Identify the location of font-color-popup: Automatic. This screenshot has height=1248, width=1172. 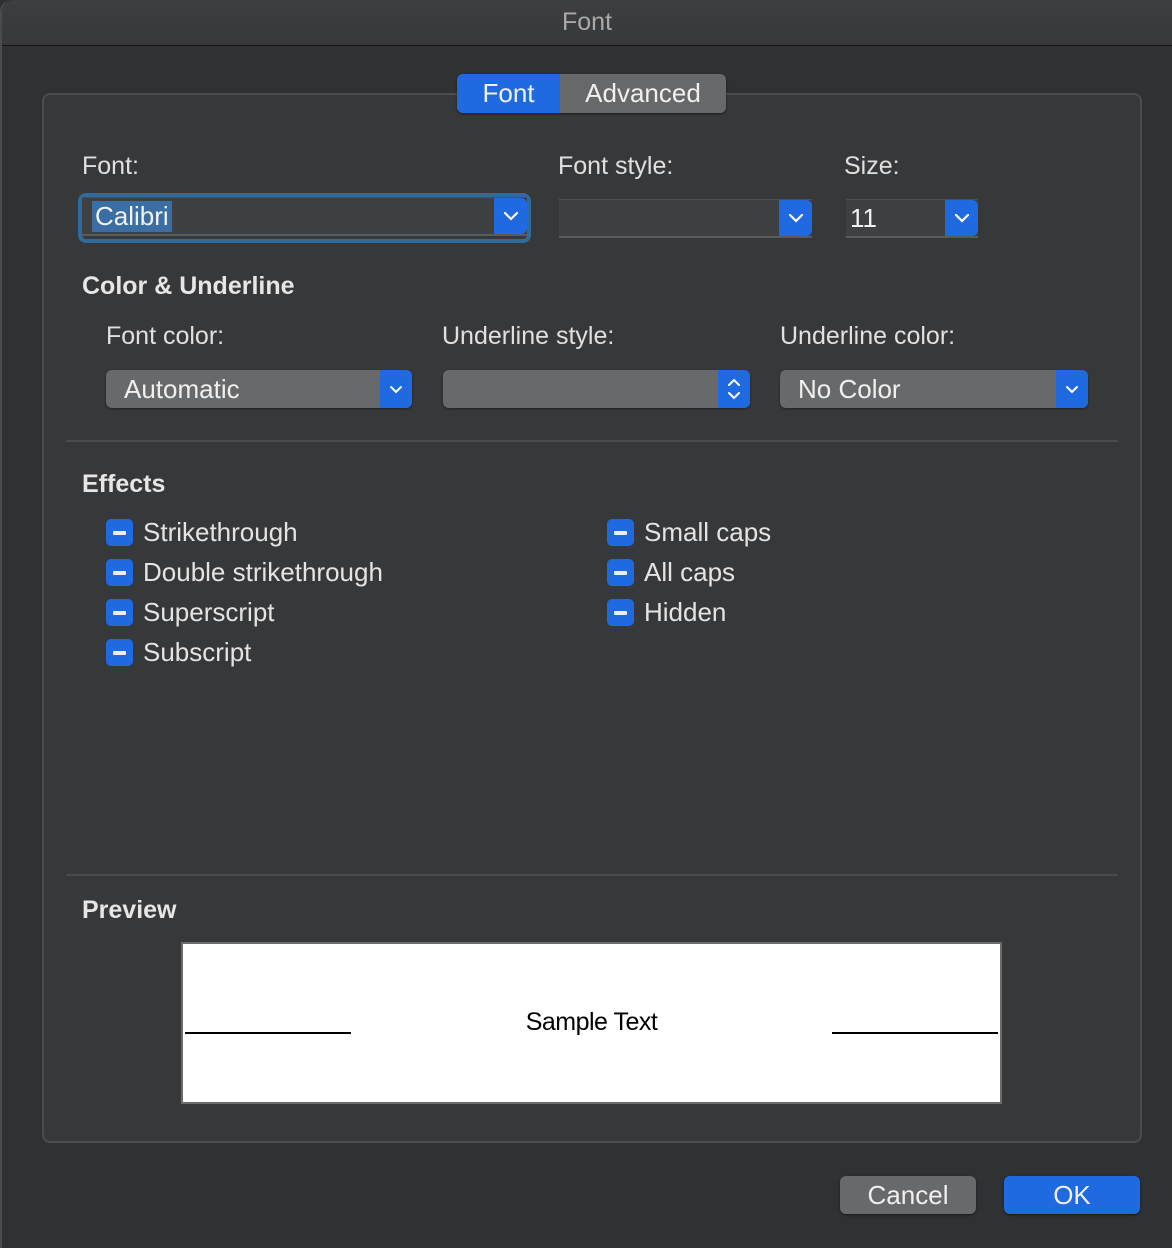
(259, 389).